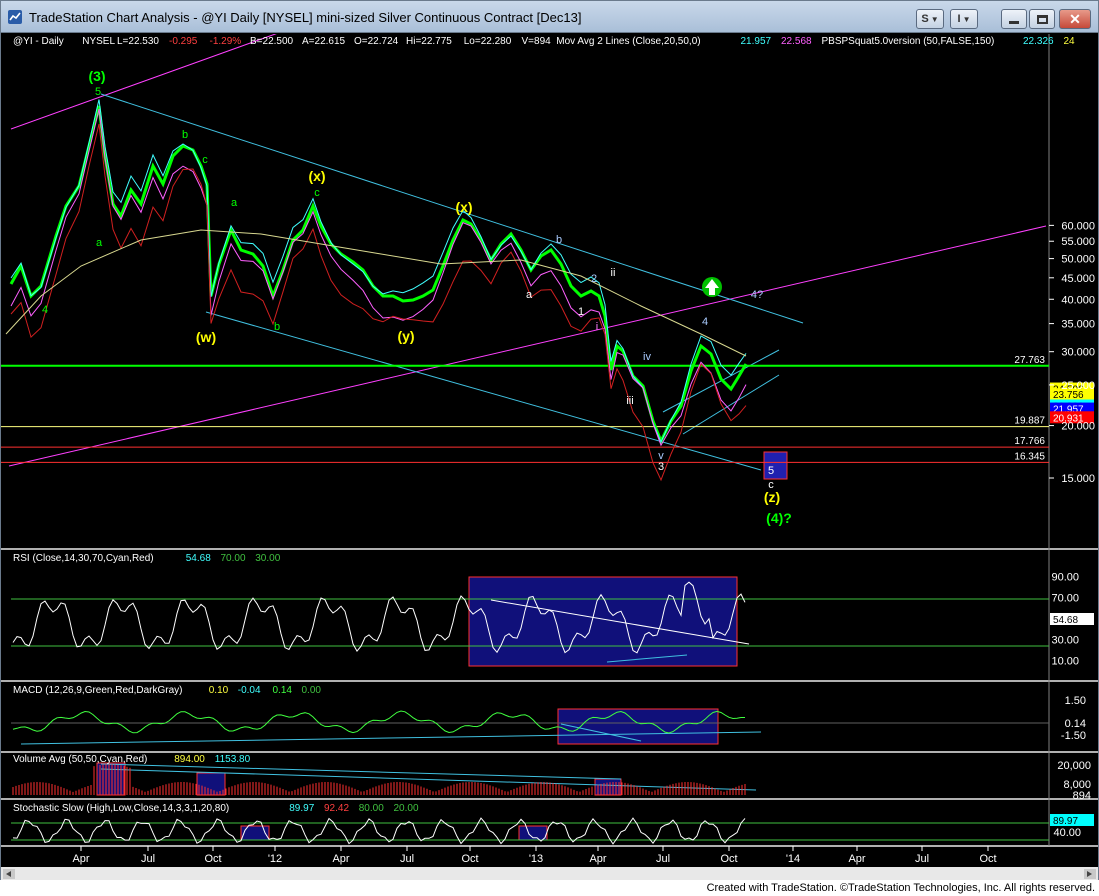 This screenshot has width=1099, height=896. Describe the element at coordinates (756, 41) in the screenshot. I see `price-header-item: 21.957` at that location.